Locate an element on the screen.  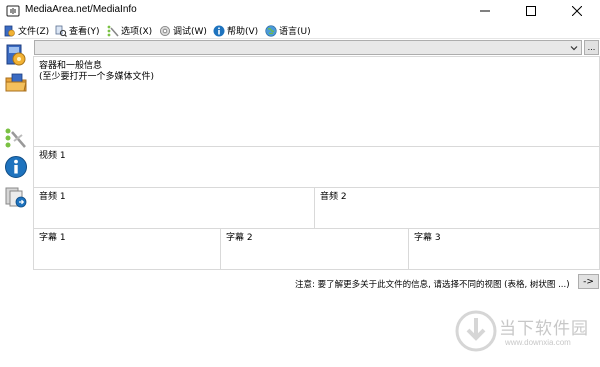
view-icon is located at coordinates (61, 31).